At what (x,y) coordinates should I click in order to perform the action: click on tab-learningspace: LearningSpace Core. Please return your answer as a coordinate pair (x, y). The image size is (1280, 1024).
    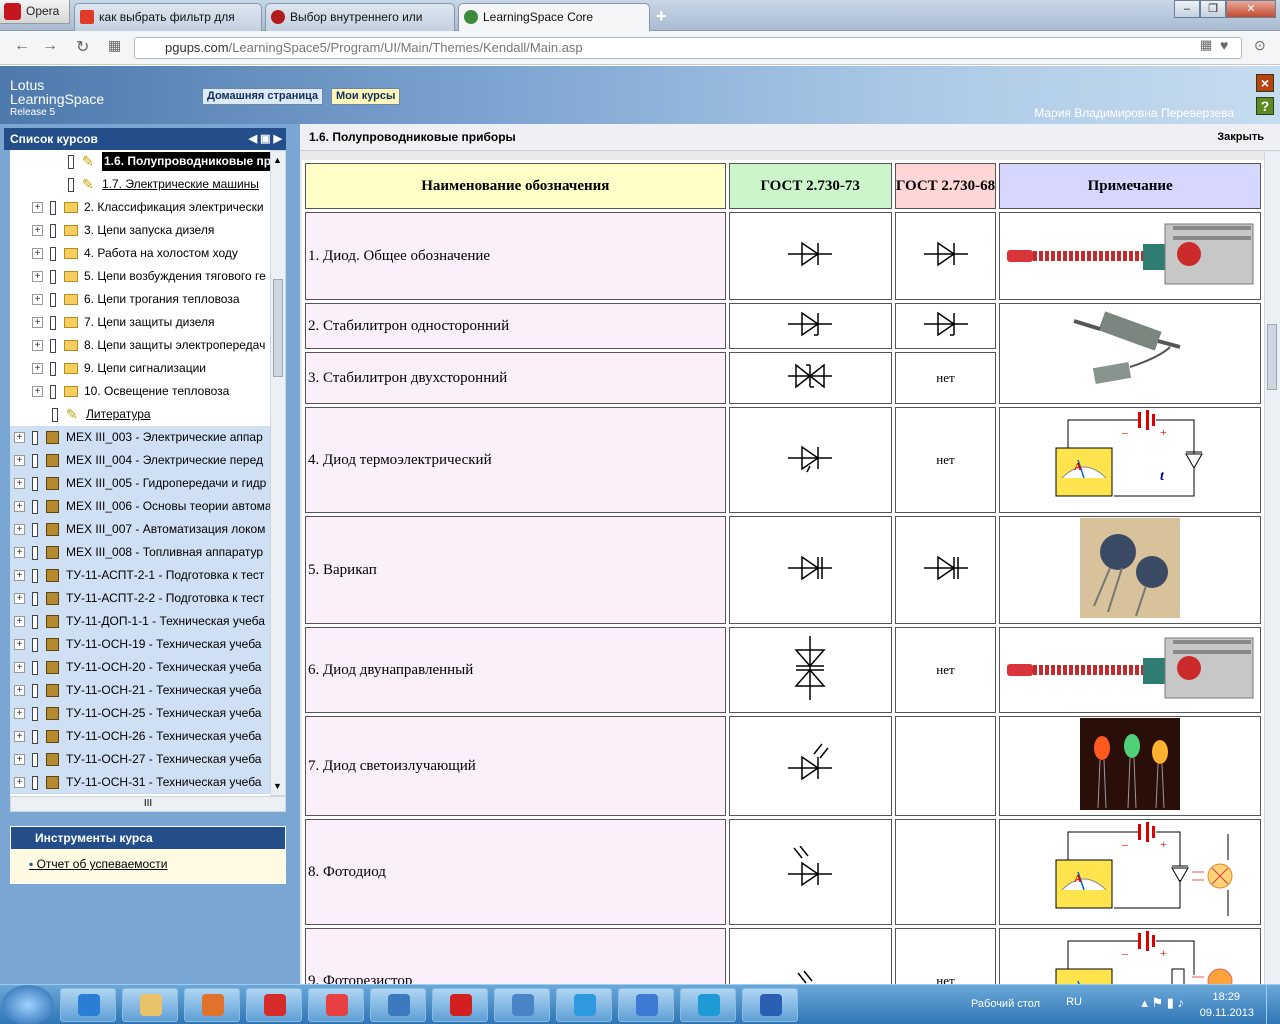
    Looking at the image, I should click on (554, 17).